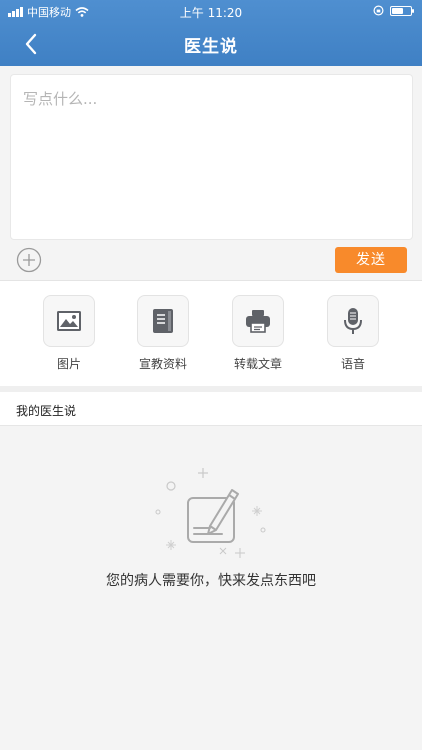  Describe the element at coordinates (371, 260) in the screenshot. I see `send-button: 发送` at that location.